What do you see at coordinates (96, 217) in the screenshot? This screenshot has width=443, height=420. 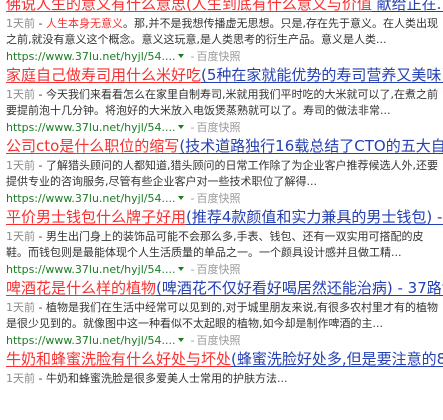 I see `title-highlight: 平价男士钱包什么牌子好用` at bounding box center [96, 217].